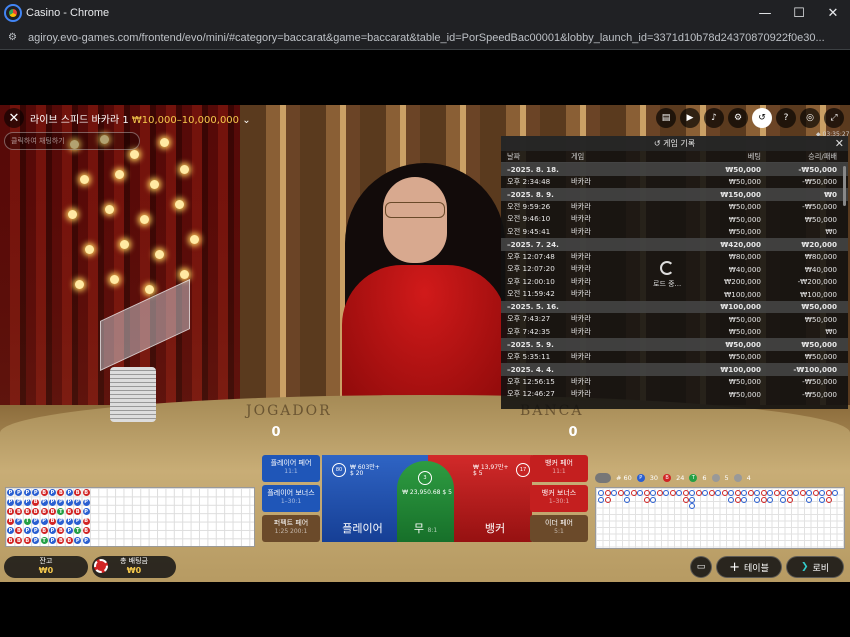  I want to click on close-window-button: ✕, so click(833, 13).